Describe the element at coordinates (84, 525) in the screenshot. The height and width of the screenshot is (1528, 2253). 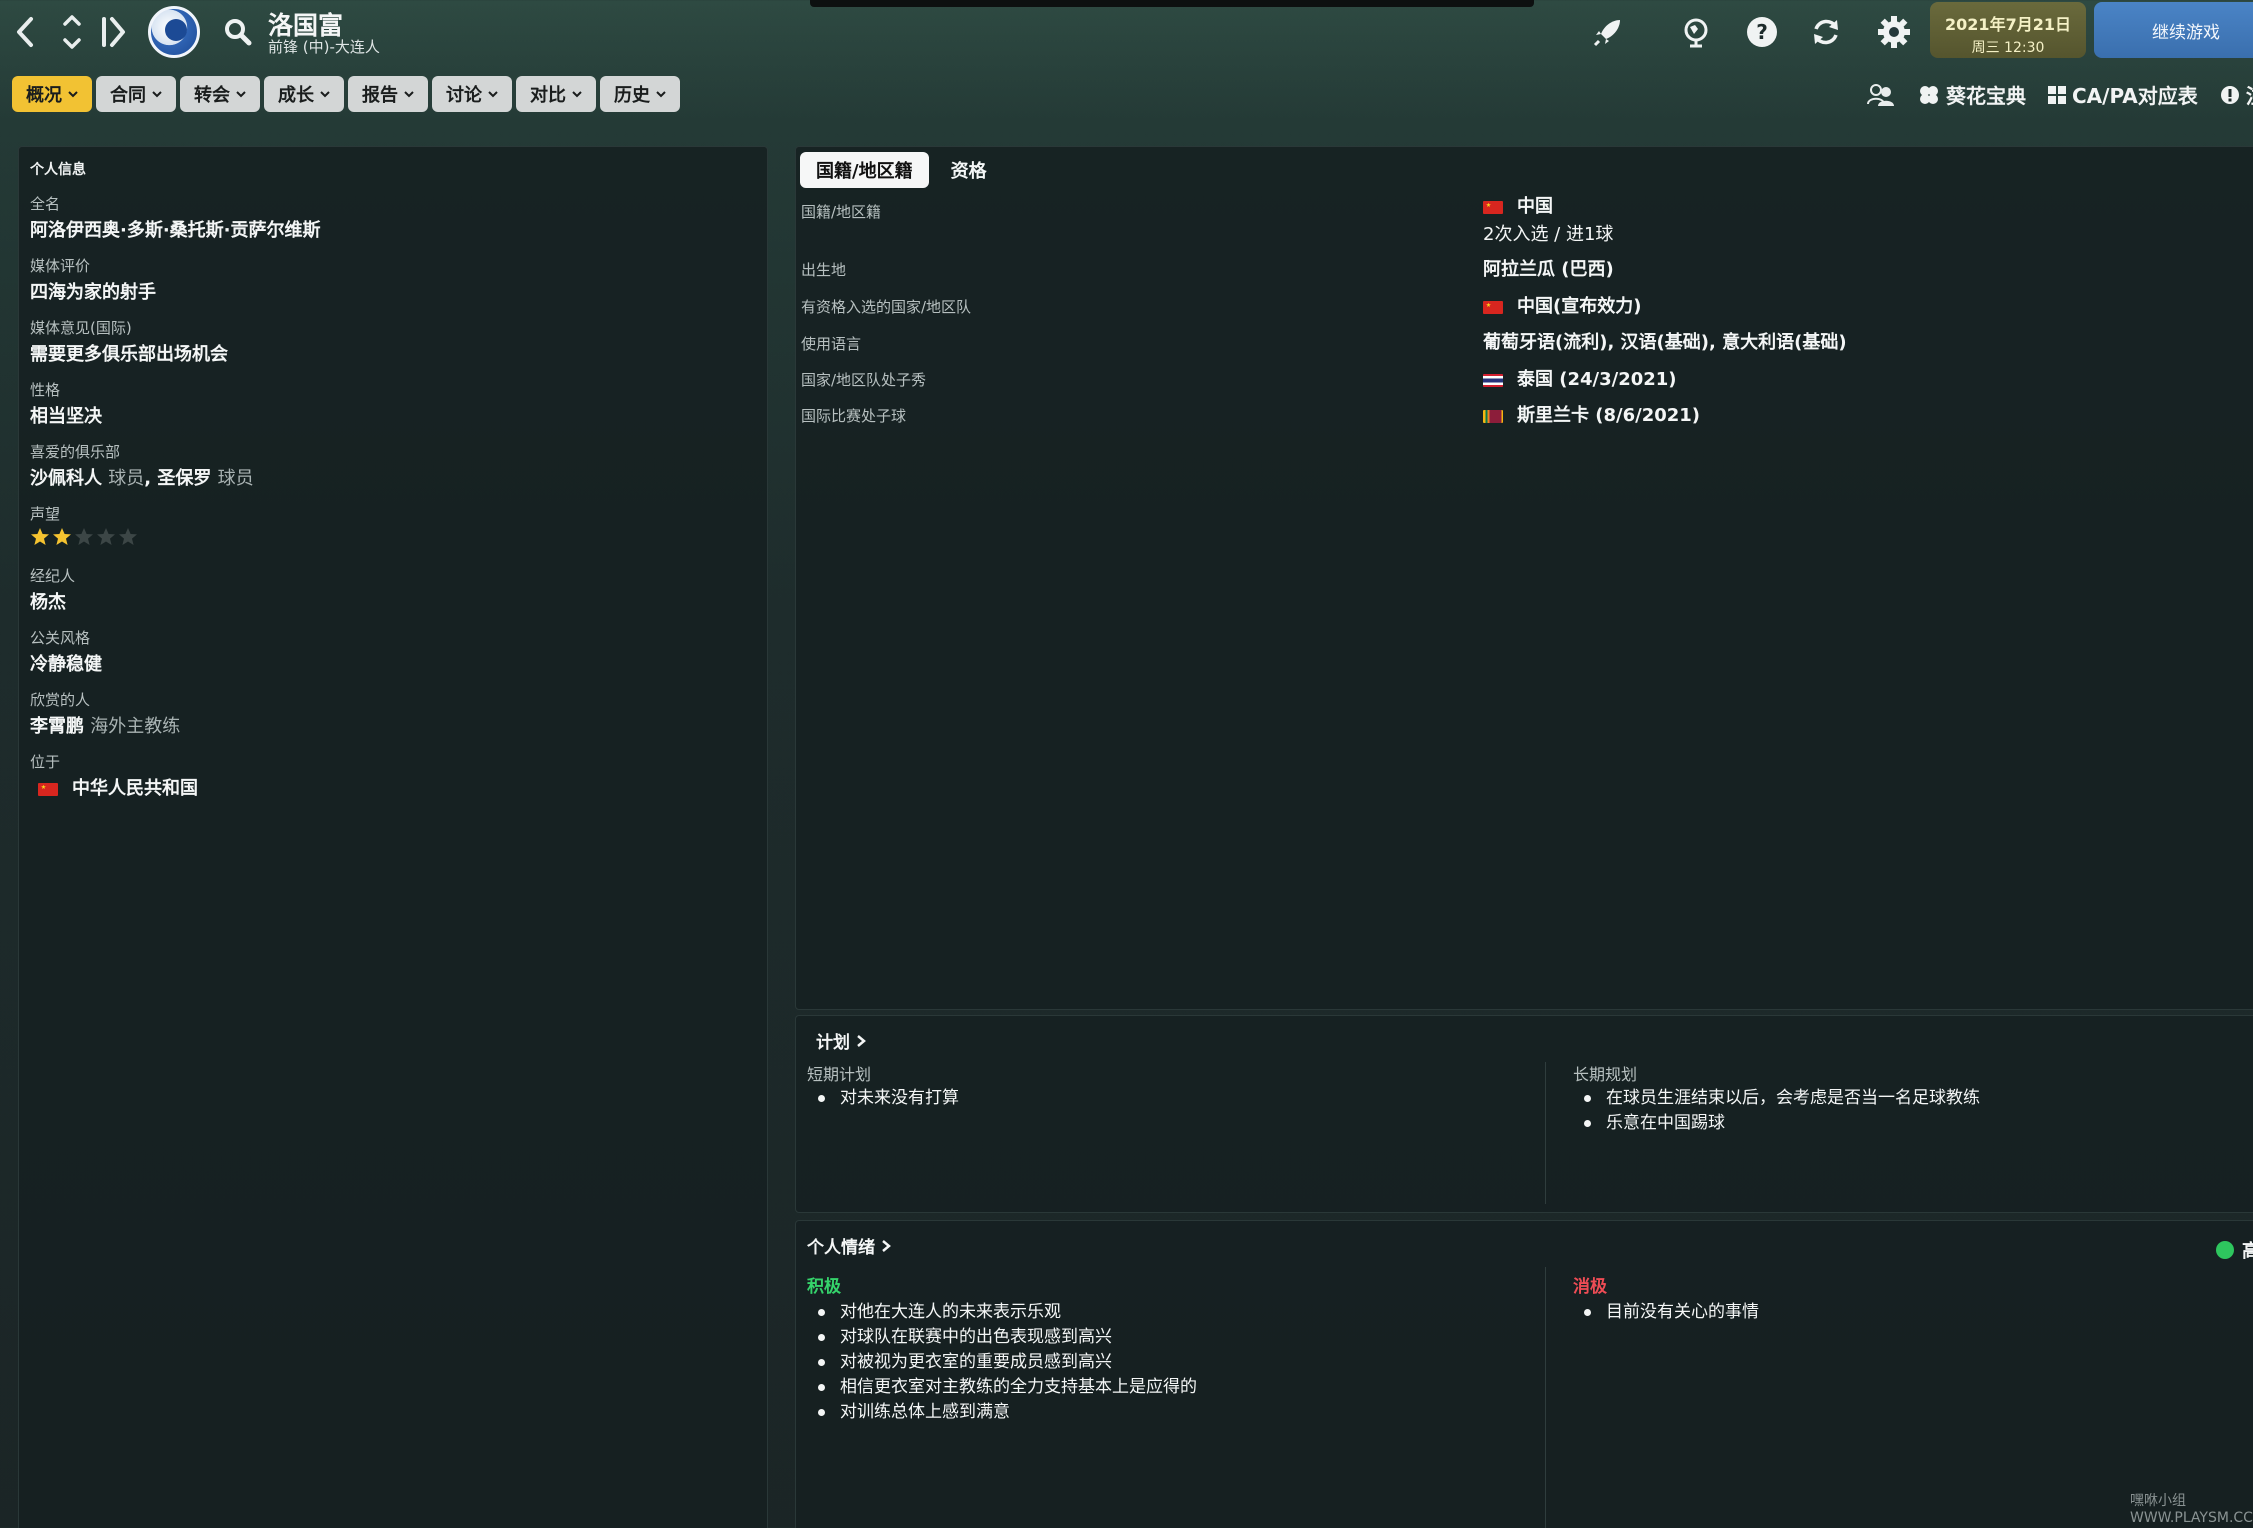
I see `reputation-field: 声望` at that location.